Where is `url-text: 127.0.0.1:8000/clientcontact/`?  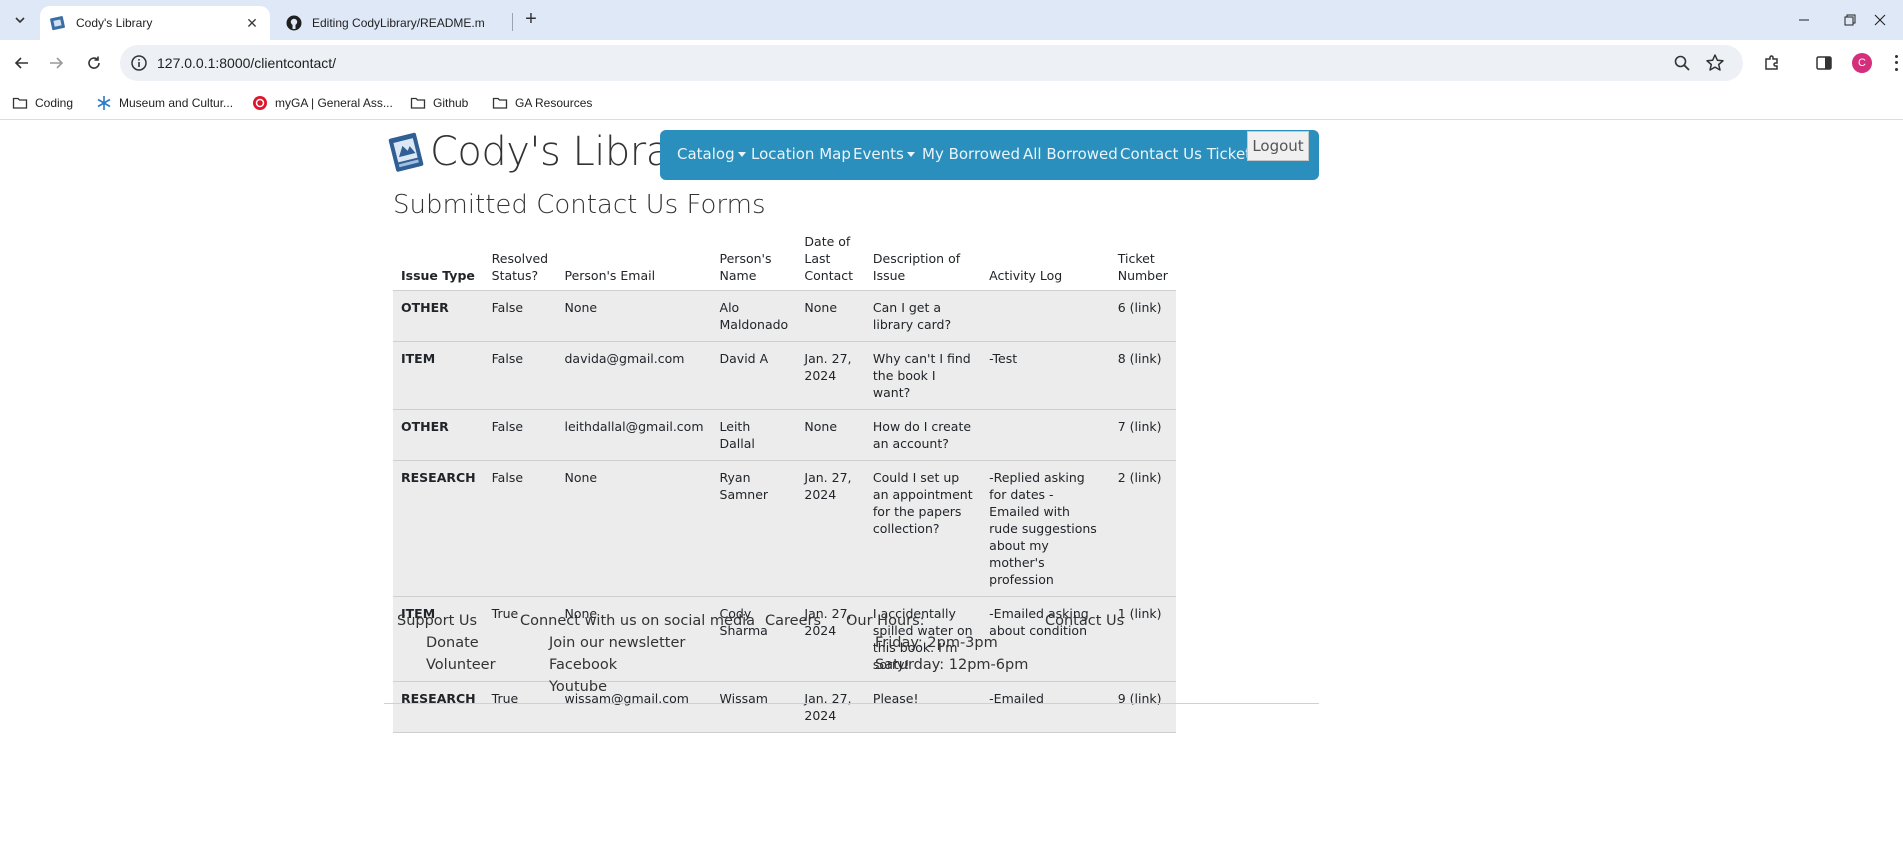
url-text: 127.0.0.1:8000/clientcontact/ is located at coordinates (246, 63).